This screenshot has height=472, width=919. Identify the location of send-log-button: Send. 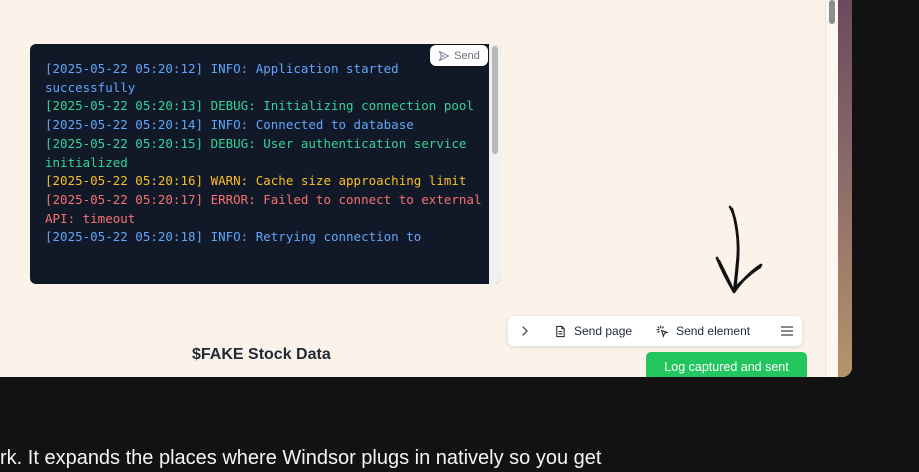
(459, 55).